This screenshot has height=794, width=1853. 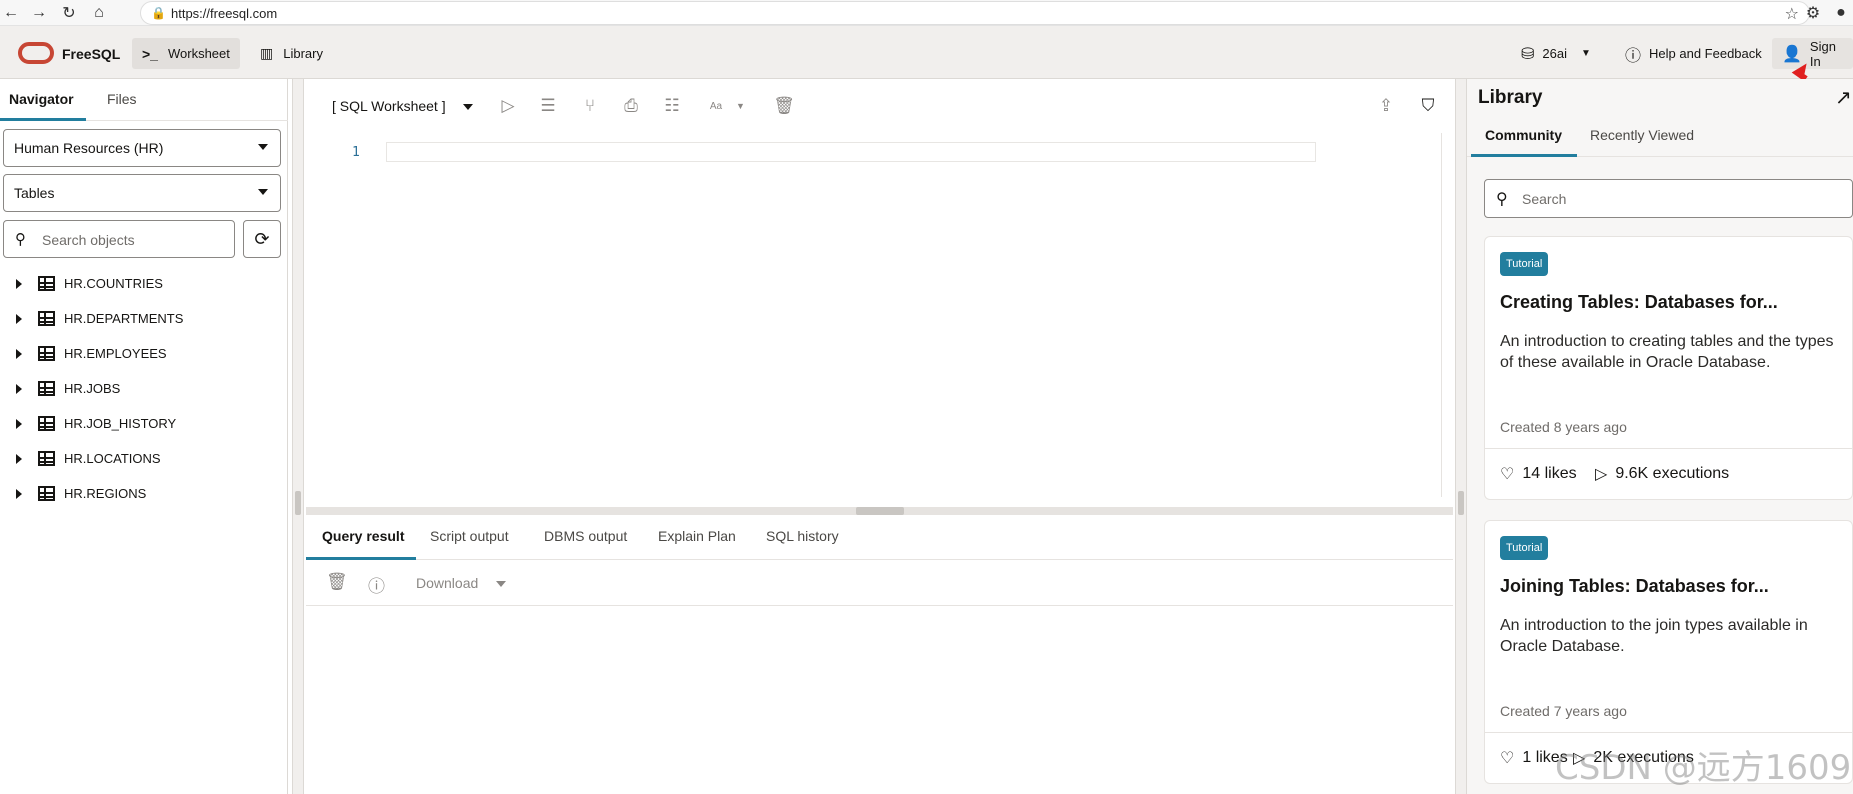 I want to click on lock-icon: 🔒, so click(x=158, y=13).